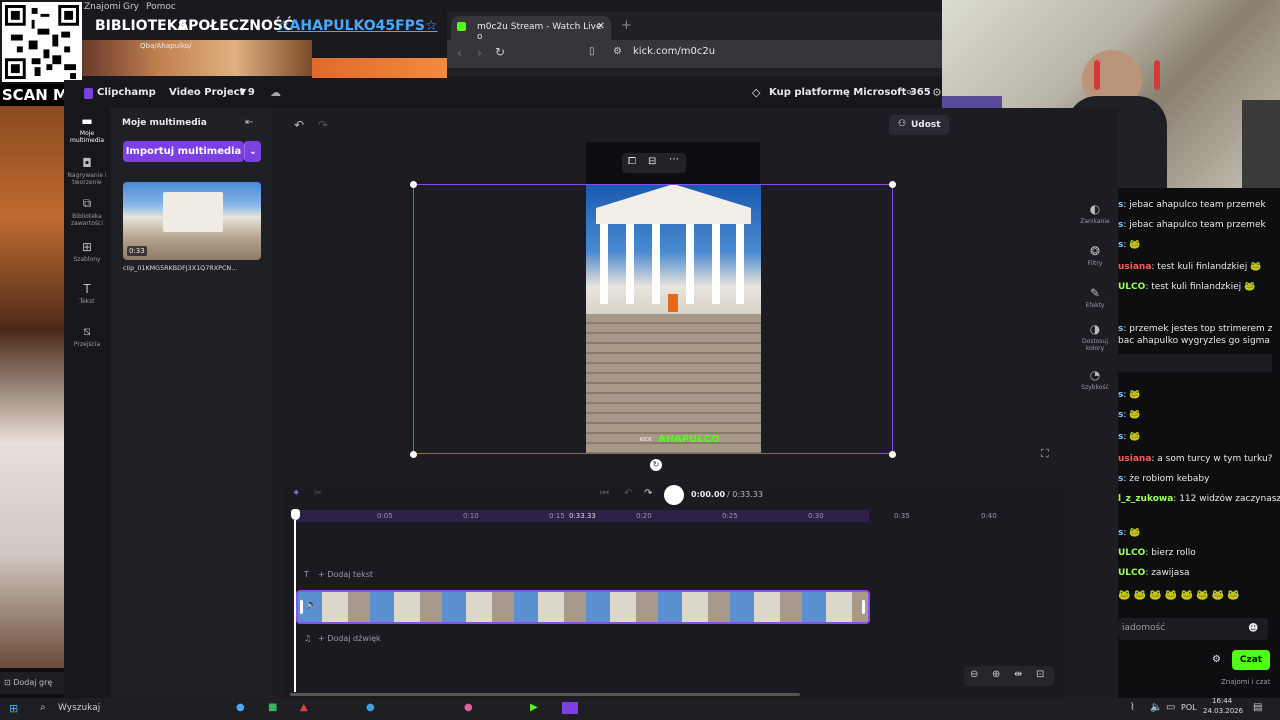  What do you see at coordinates (13, 708) in the screenshot?
I see `windows-start-icon: ⊞` at bounding box center [13, 708].